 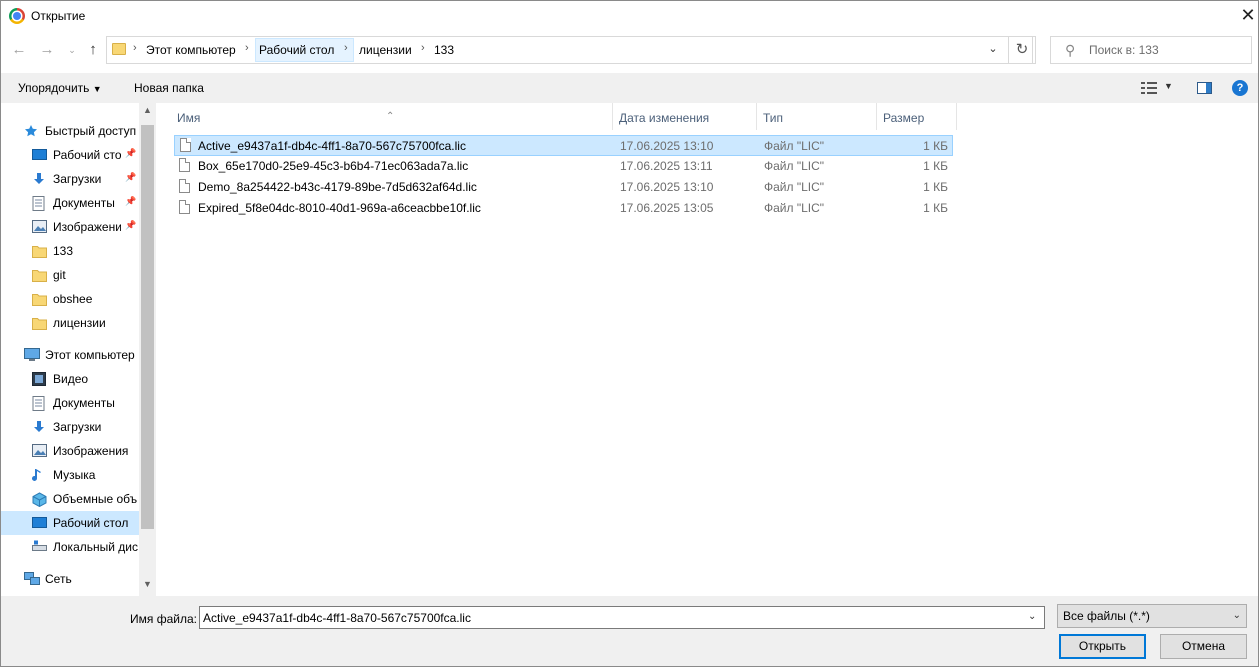 I want to click on star-icon, so click(x=31, y=131).